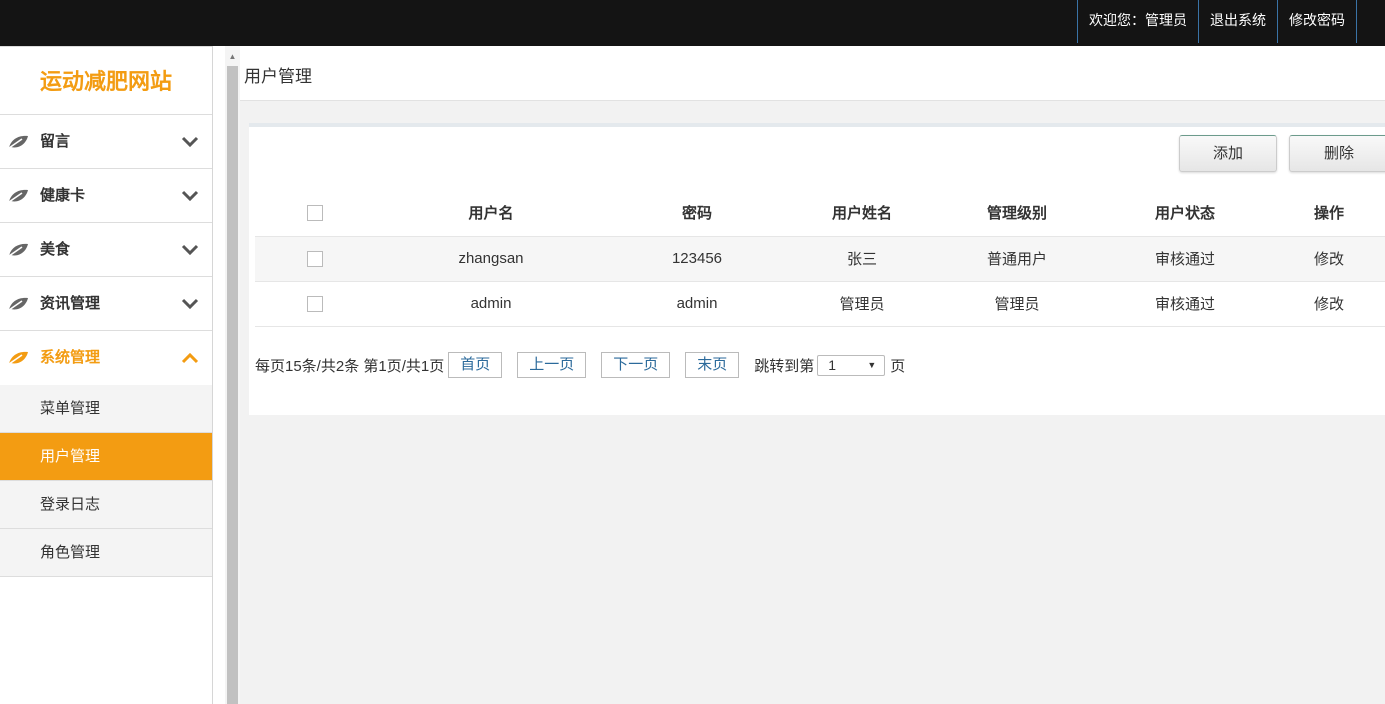  I want to click on sidebar-menu-label: 系统管理, so click(70, 357).